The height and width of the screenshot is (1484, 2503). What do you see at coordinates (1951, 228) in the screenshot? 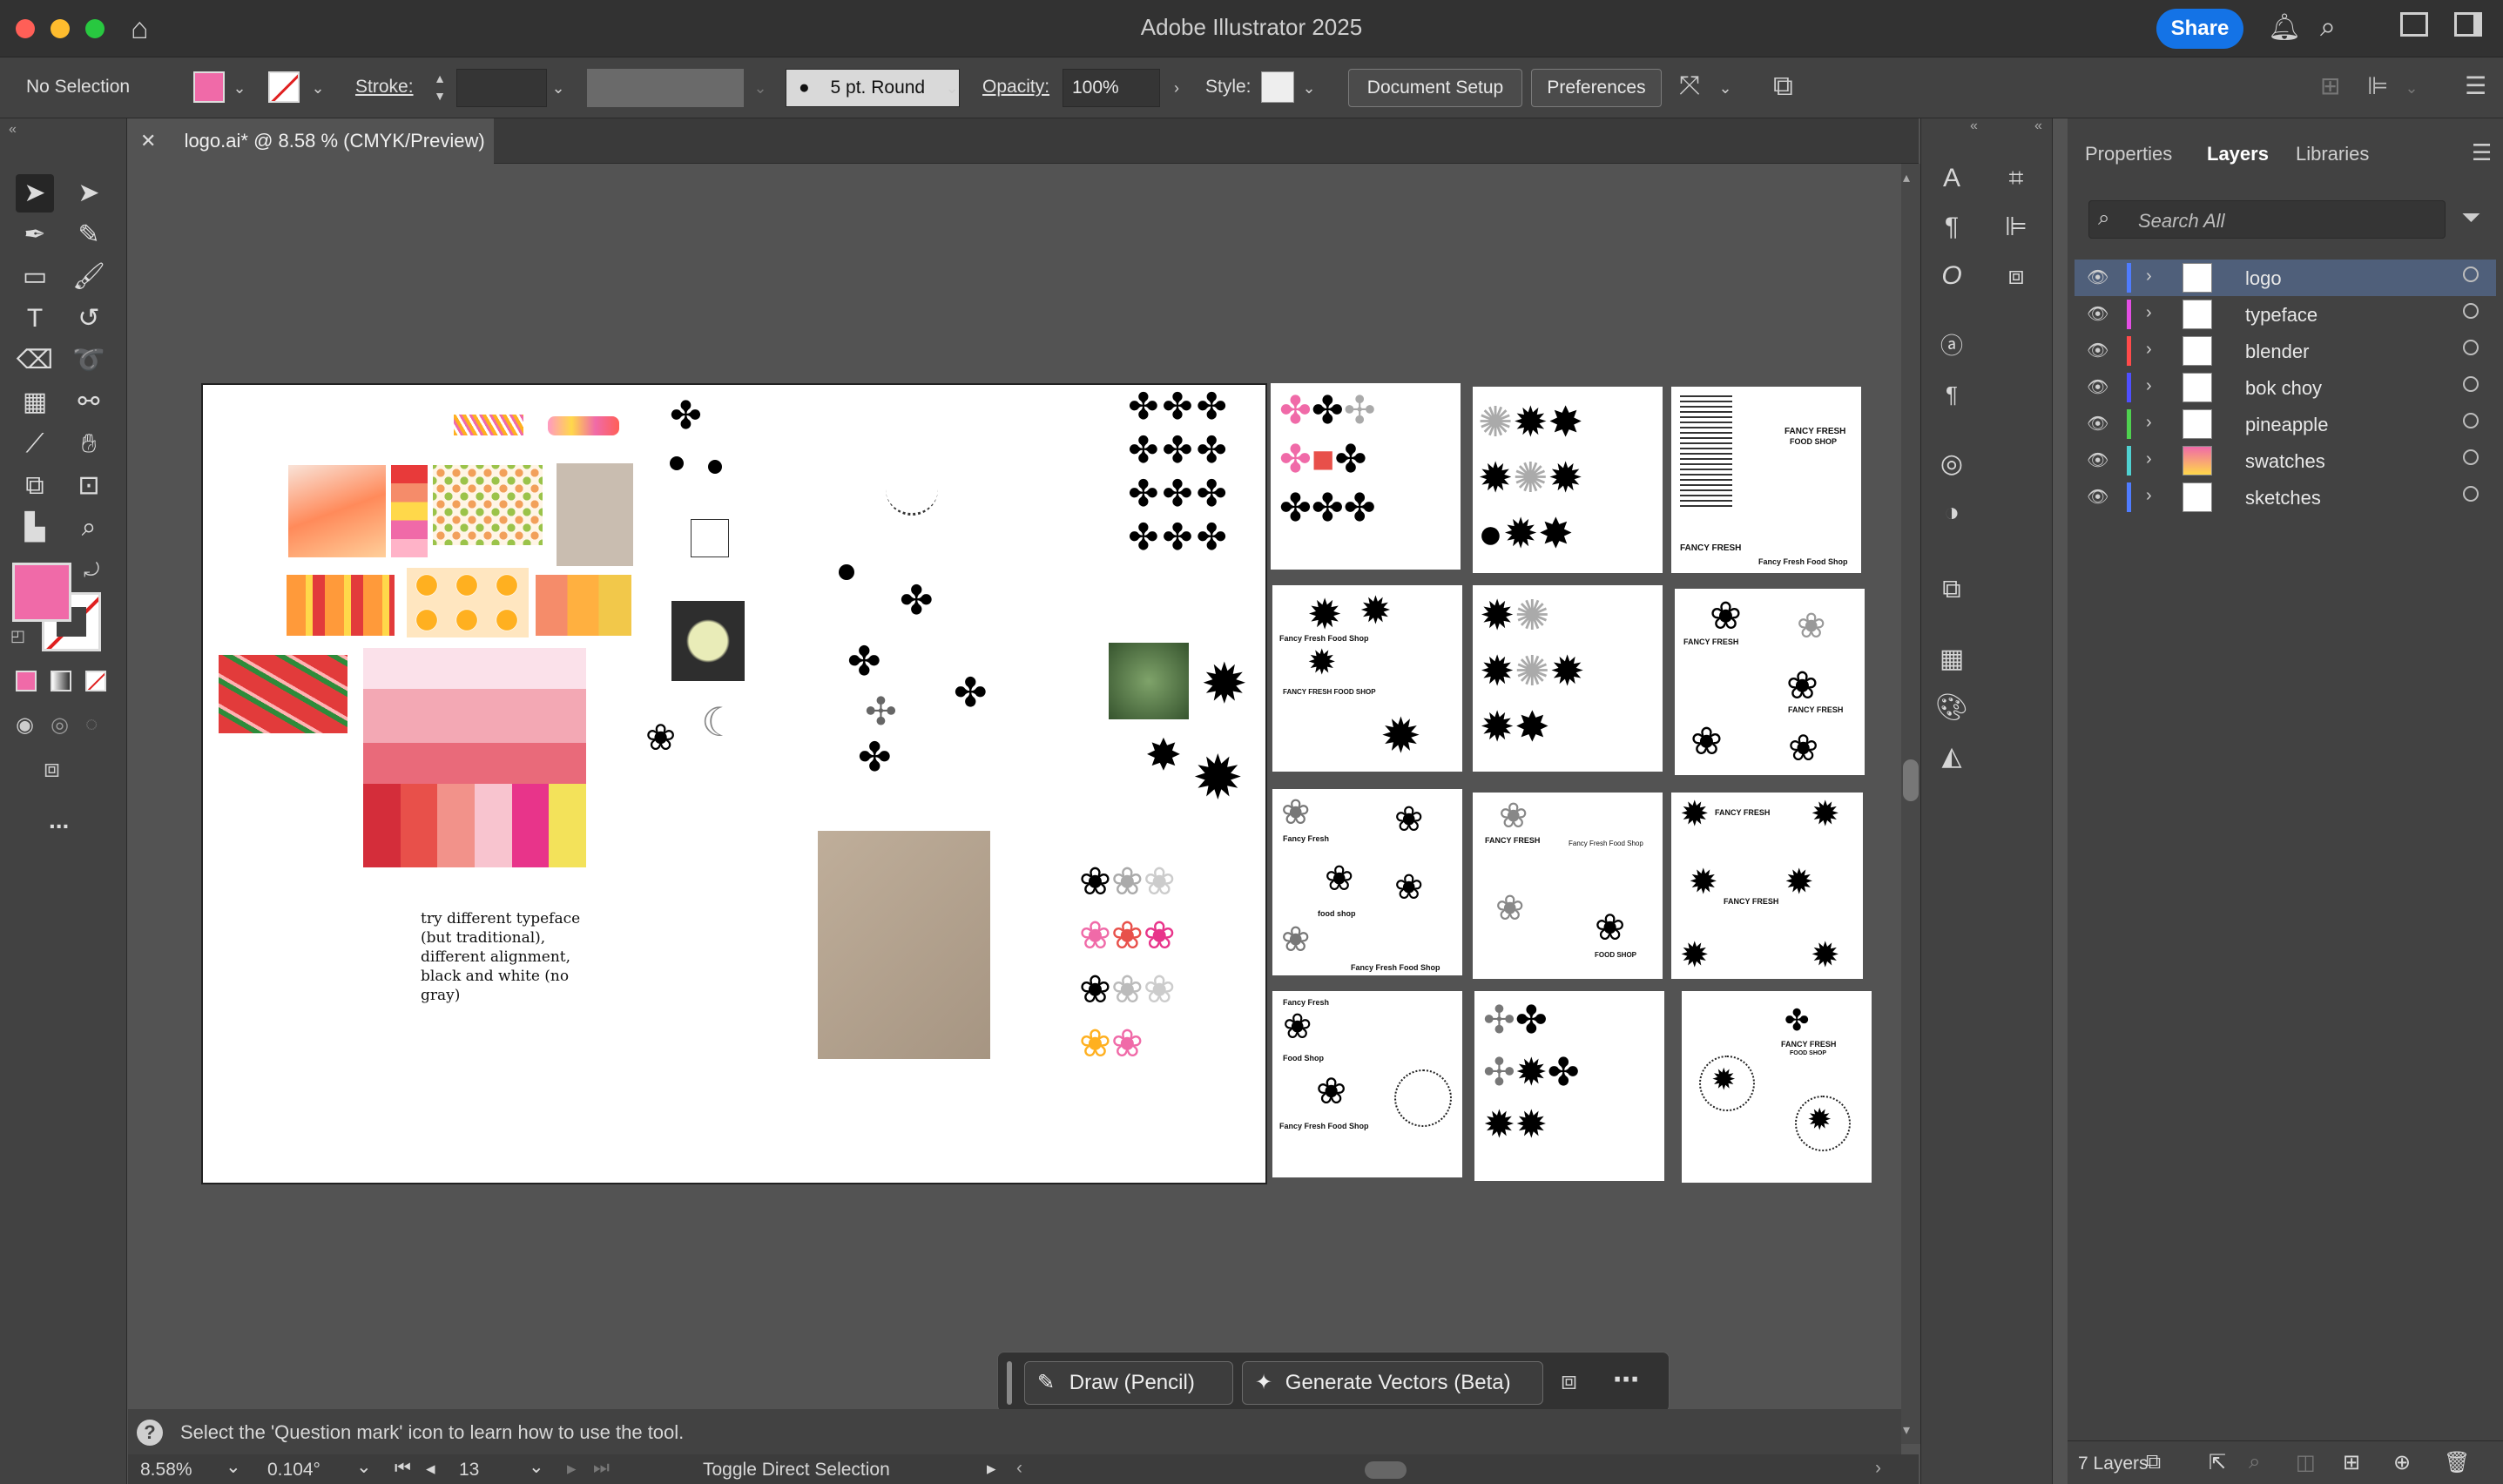
I see `paragraph-icon: ¶` at bounding box center [1951, 228].